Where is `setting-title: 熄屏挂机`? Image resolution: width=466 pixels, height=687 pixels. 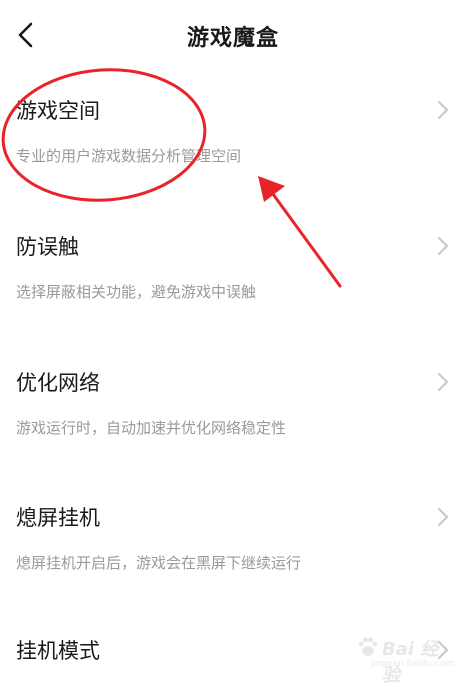 setting-title: 熄屏挂机 is located at coordinates (58, 518).